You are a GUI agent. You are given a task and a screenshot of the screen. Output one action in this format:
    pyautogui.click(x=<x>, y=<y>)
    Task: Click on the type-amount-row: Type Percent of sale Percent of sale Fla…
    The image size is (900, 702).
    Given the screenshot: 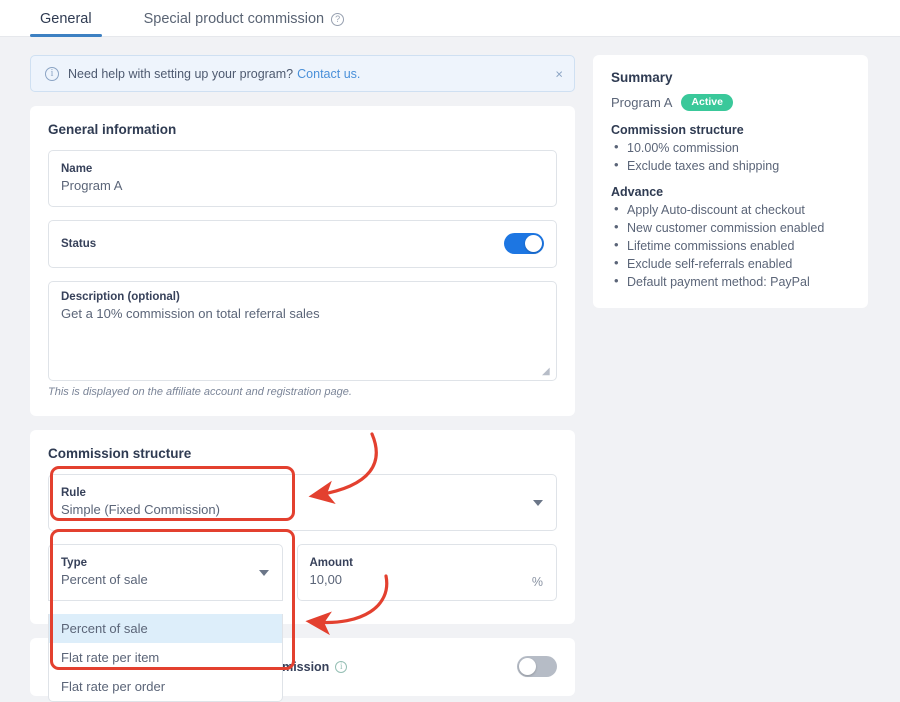 What is the action you would take?
    pyautogui.click(x=302, y=623)
    